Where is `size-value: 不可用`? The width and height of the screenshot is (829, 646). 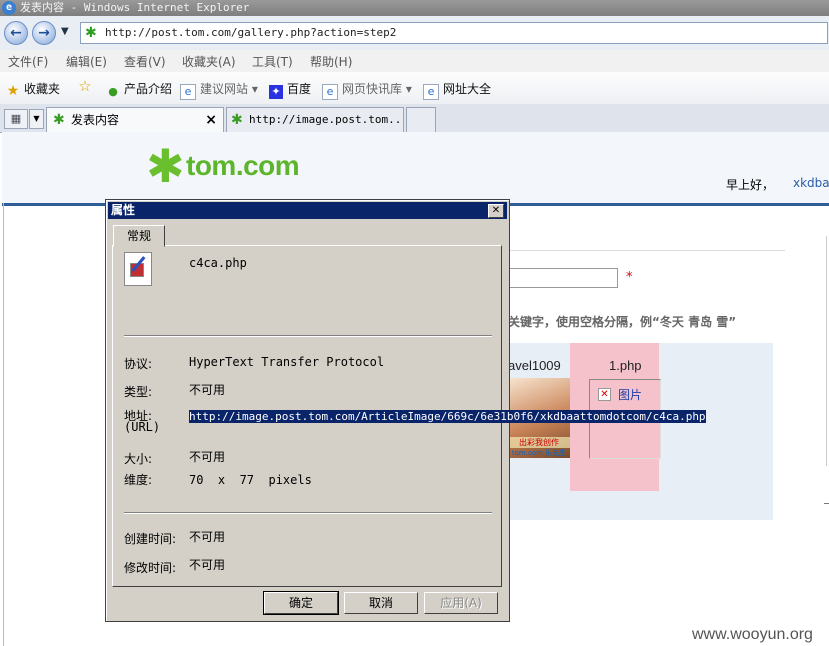 size-value: 不可用 is located at coordinates (207, 457).